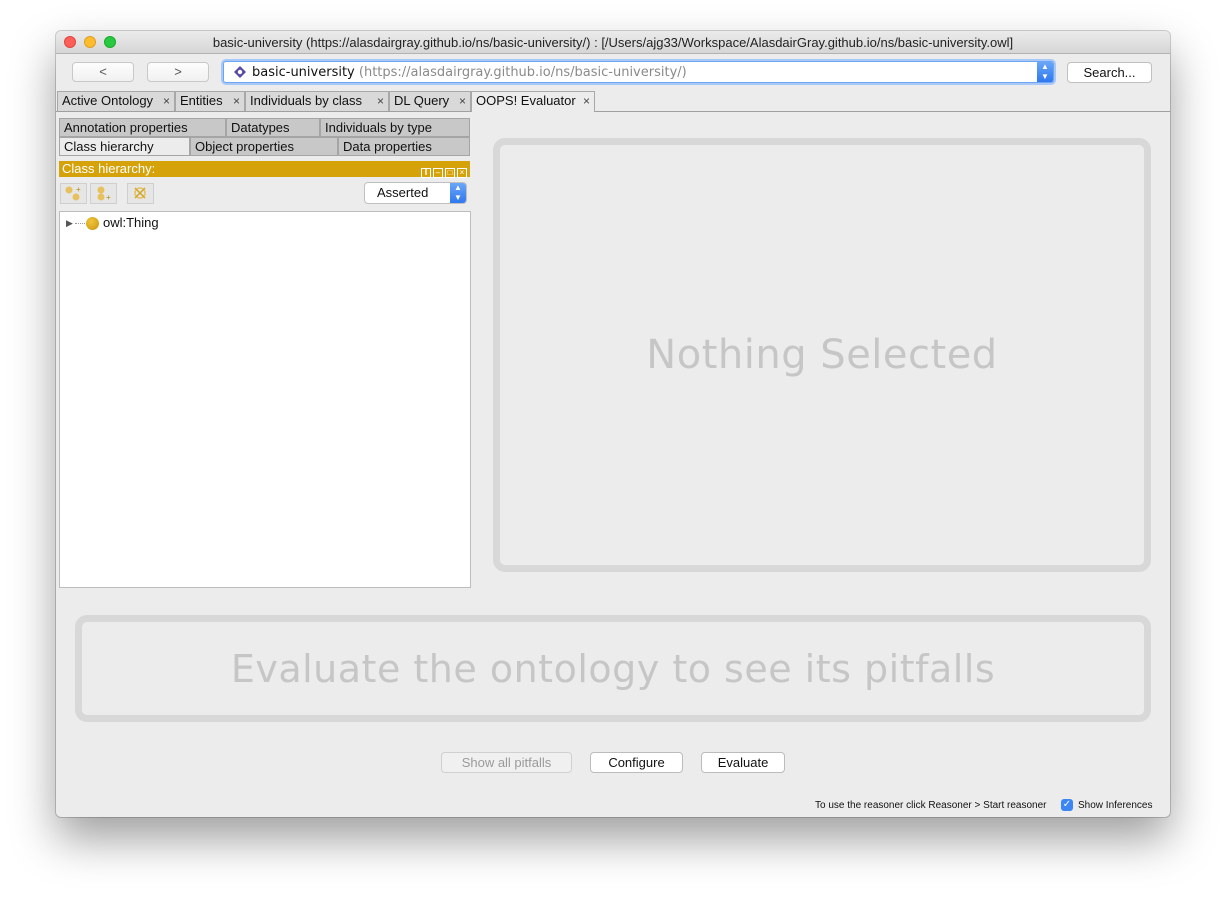  I want to click on tree-node-label: owl:Thing, so click(131, 222).